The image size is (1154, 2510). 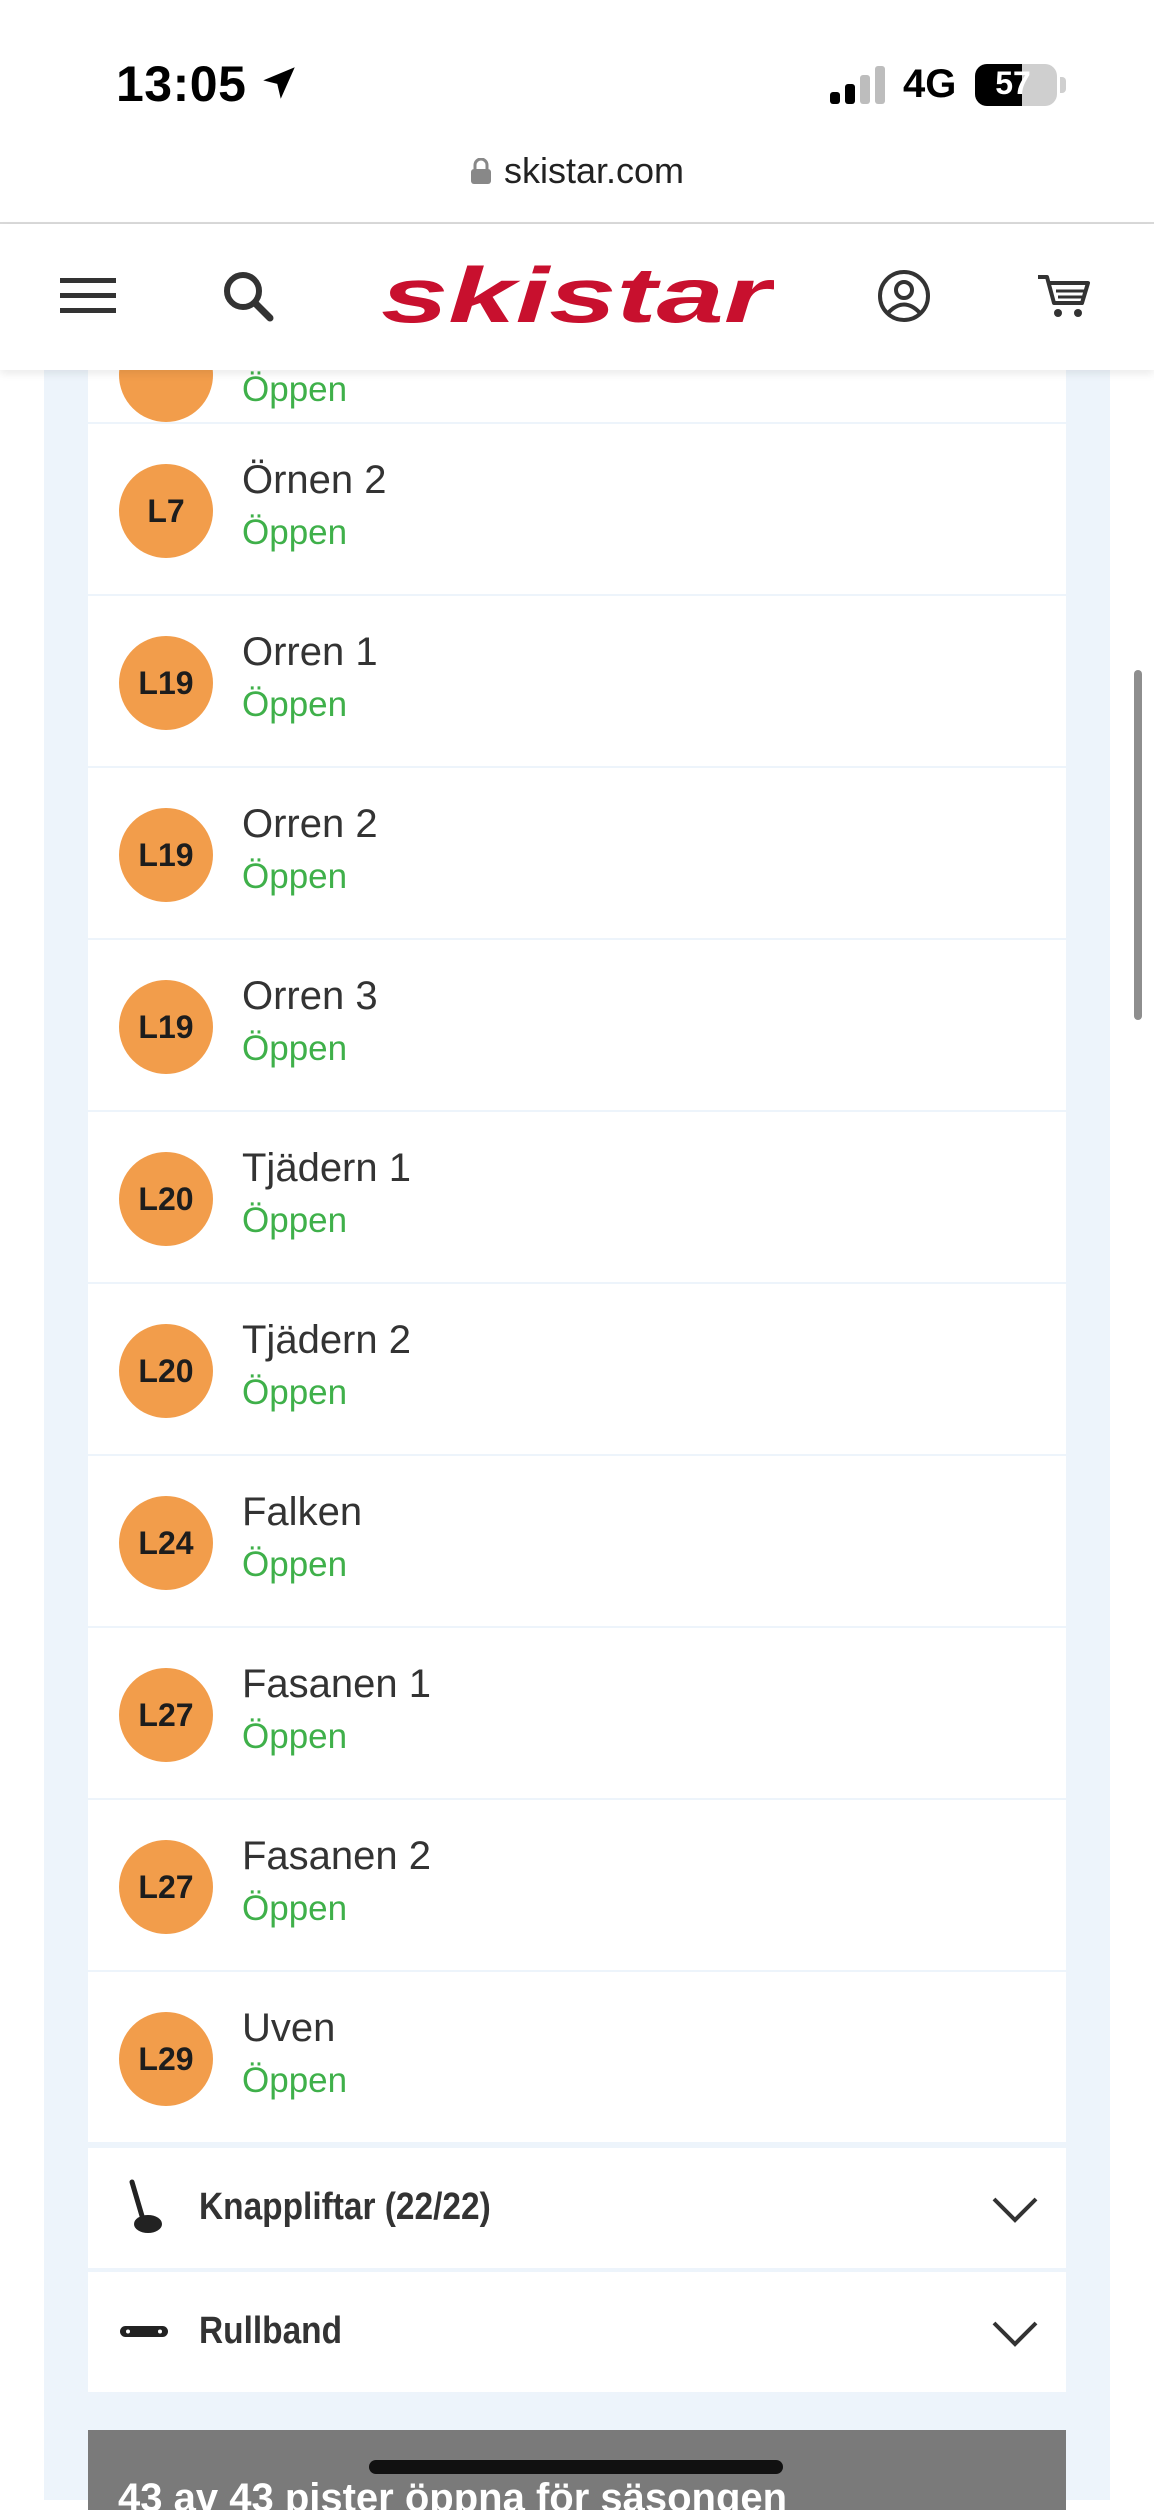 What do you see at coordinates (577, 682) in the screenshot?
I see `lift-row: L19 Orren 1 Öppen` at bounding box center [577, 682].